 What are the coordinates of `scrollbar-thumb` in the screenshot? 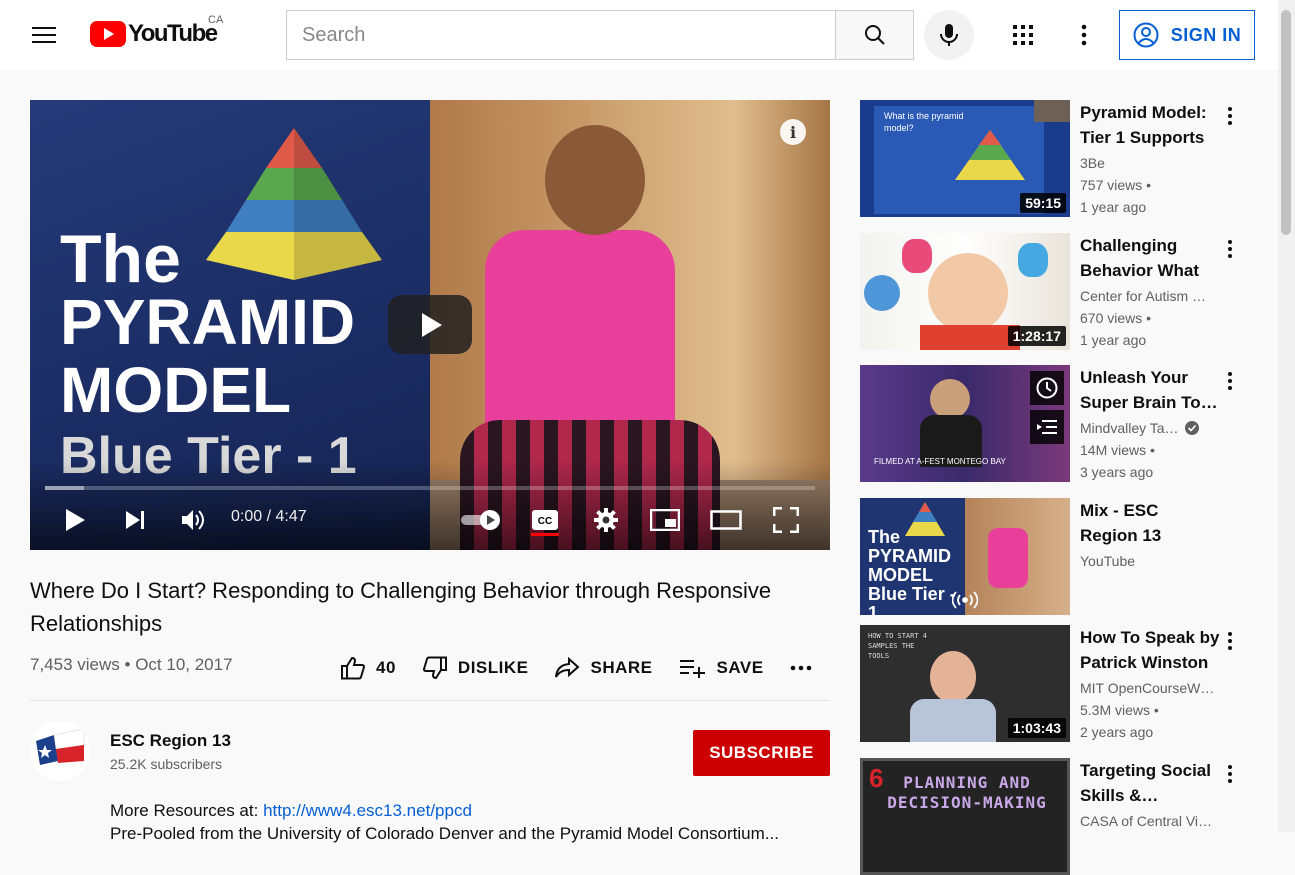 It's located at (1286, 122).